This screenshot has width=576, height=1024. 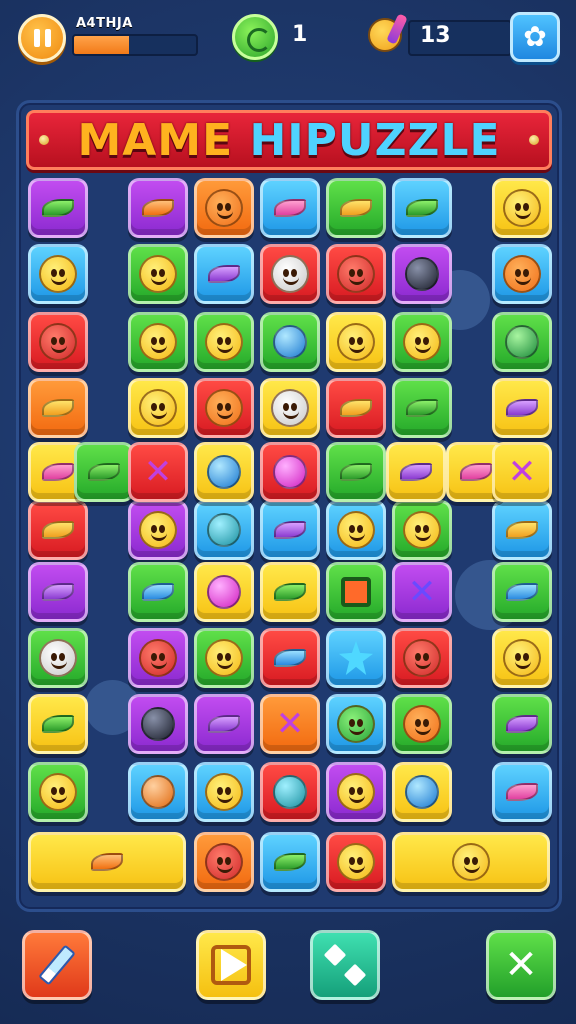 What do you see at coordinates (535, 37) in the screenshot?
I see `settings-button: ✿` at bounding box center [535, 37].